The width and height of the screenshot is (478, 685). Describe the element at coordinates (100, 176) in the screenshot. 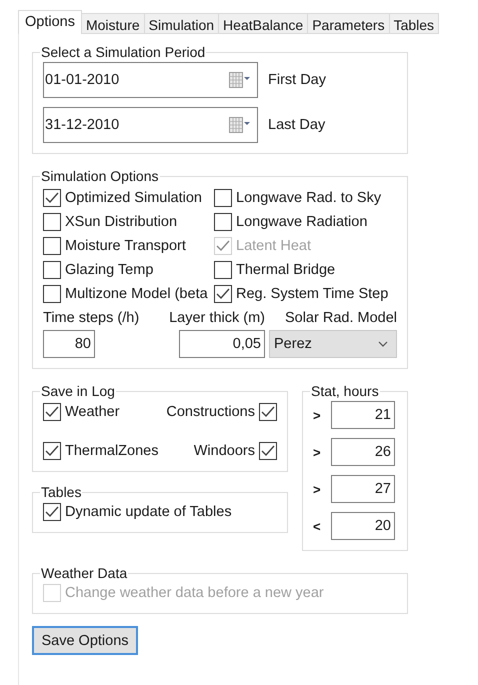

I see `group-title: Simulation Options` at that location.